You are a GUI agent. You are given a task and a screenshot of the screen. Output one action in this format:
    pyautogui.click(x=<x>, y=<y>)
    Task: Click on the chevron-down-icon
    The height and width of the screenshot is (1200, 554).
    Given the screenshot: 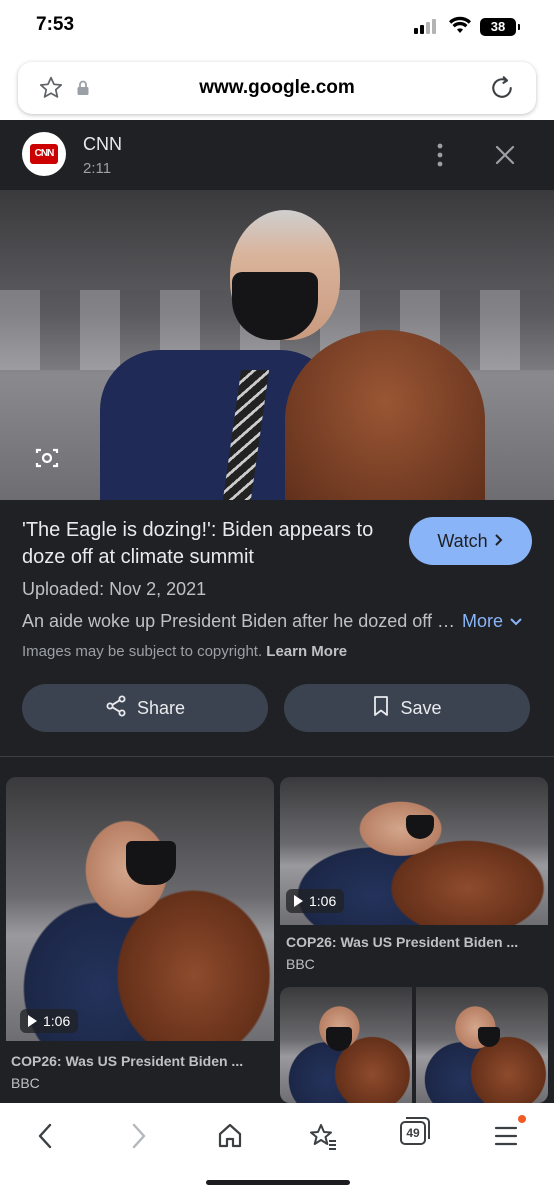 What is the action you would take?
    pyautogui.click(x=516, y=621)
    